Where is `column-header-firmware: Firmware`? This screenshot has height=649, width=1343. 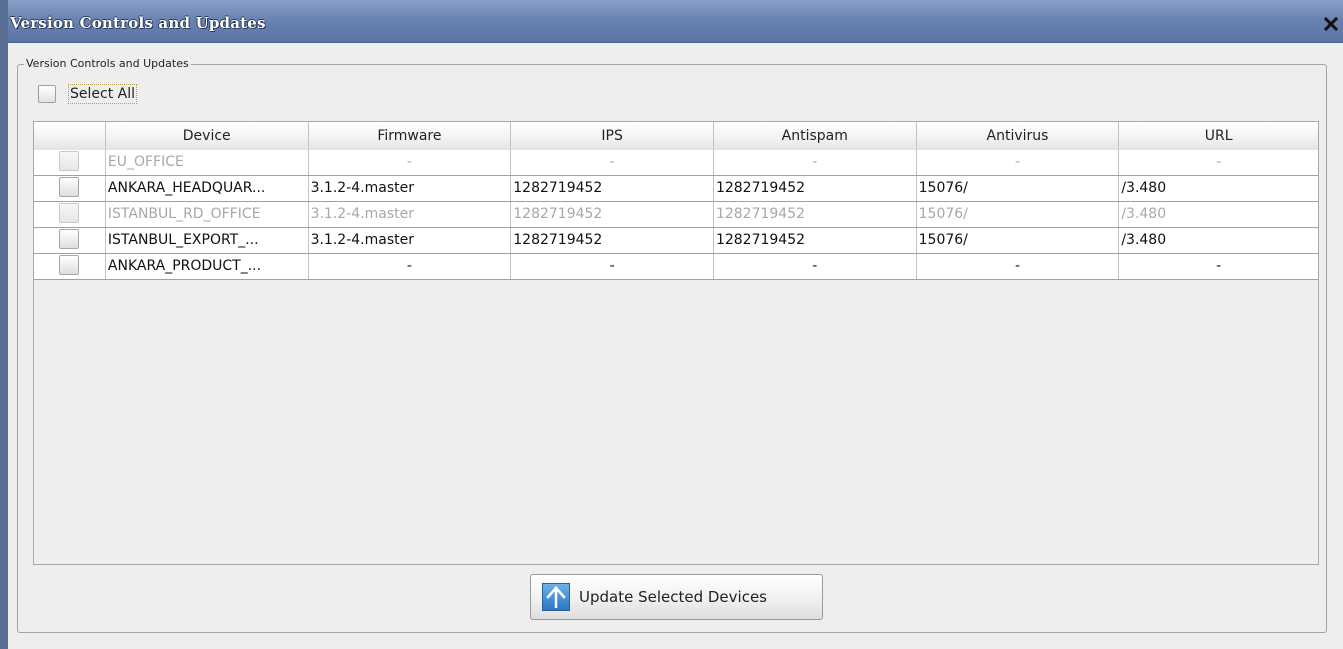 column-header-firmware: Firmware is located at coordinates (410, 136).